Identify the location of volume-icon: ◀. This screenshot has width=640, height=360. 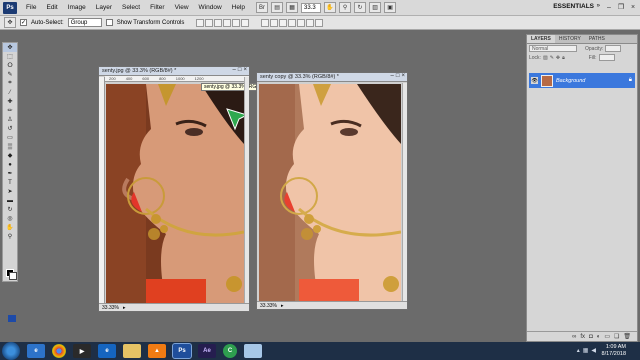
(593, 350).